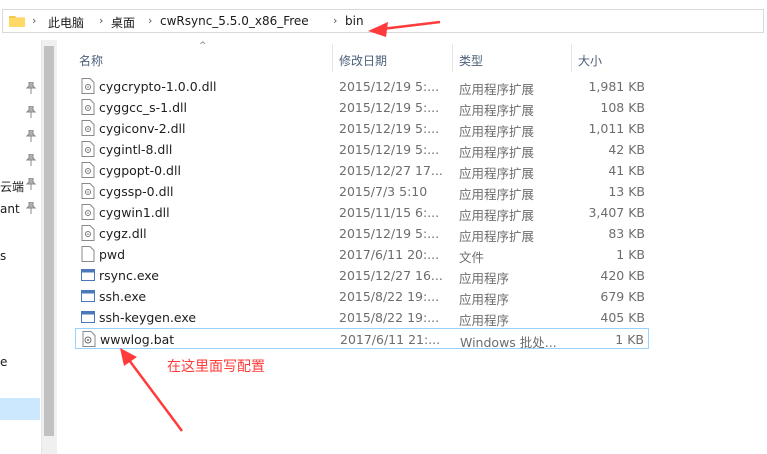 The height and width of the screenshot is (454, 767). I want to click on file-size: 13 KB, so click(626, 191).